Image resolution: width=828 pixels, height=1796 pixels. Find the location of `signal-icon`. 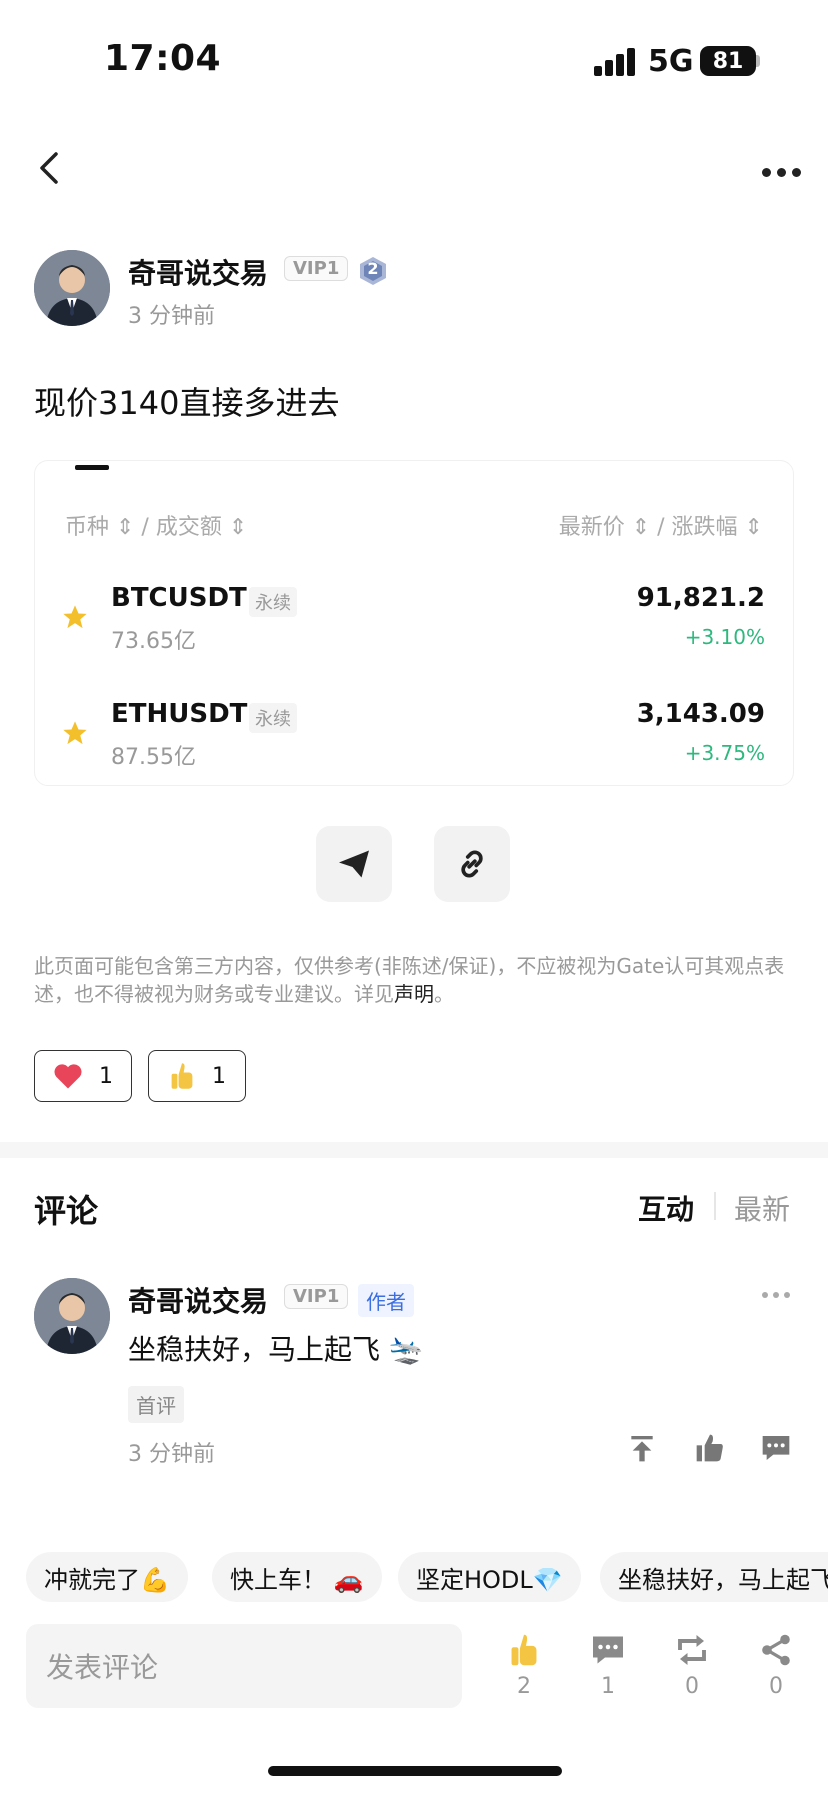

signal-icon is located at coordinates (616, 62).